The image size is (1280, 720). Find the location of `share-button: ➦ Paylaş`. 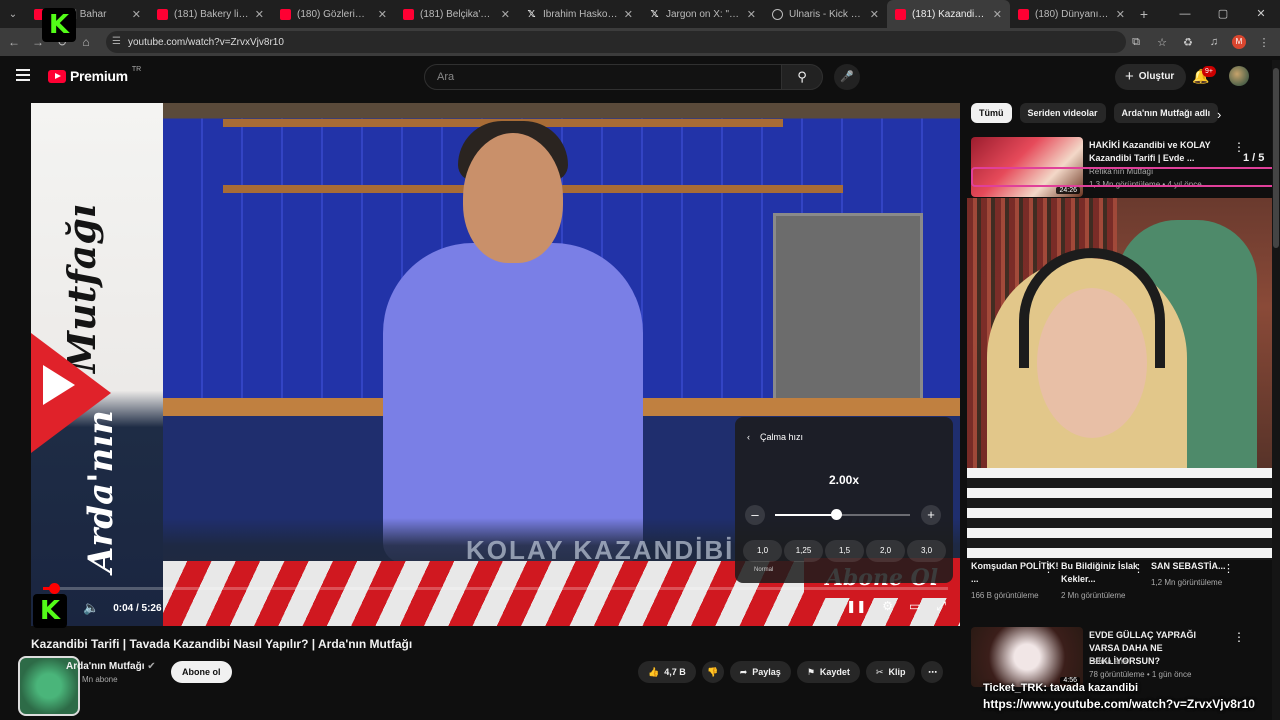

share-button: ➦ Paylaş is located at coordinates (760, 672).